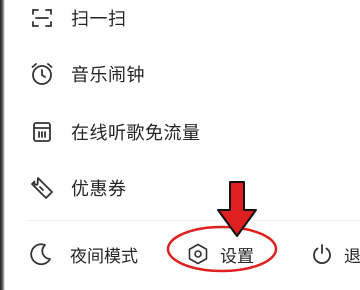  Describe the element at coordinates (104, 256) in the screenshot. I see `night-mode-label: 夜间模式` at that location.